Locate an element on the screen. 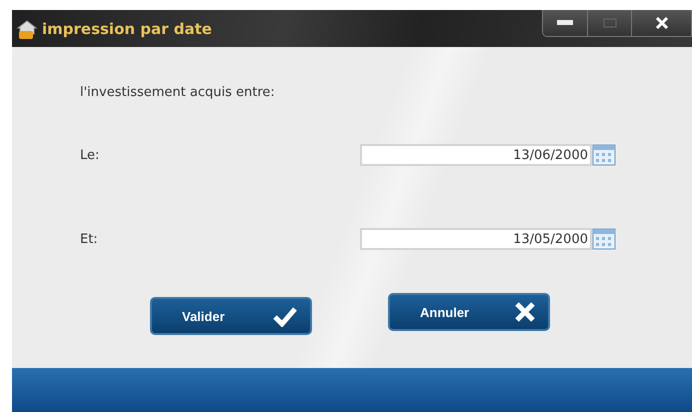 This screenshot has width=692, height=412. prompt-text: l'investissement acquis entre: is located at coordinates (178, 93).